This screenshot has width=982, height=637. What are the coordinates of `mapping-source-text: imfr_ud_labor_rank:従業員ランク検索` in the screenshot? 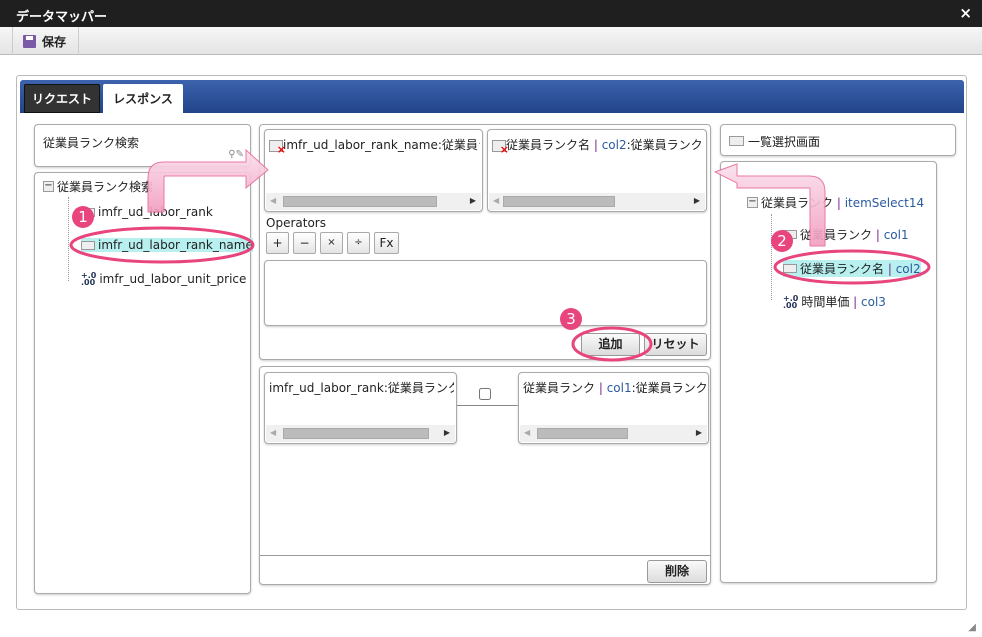 It's located at (361, 388).